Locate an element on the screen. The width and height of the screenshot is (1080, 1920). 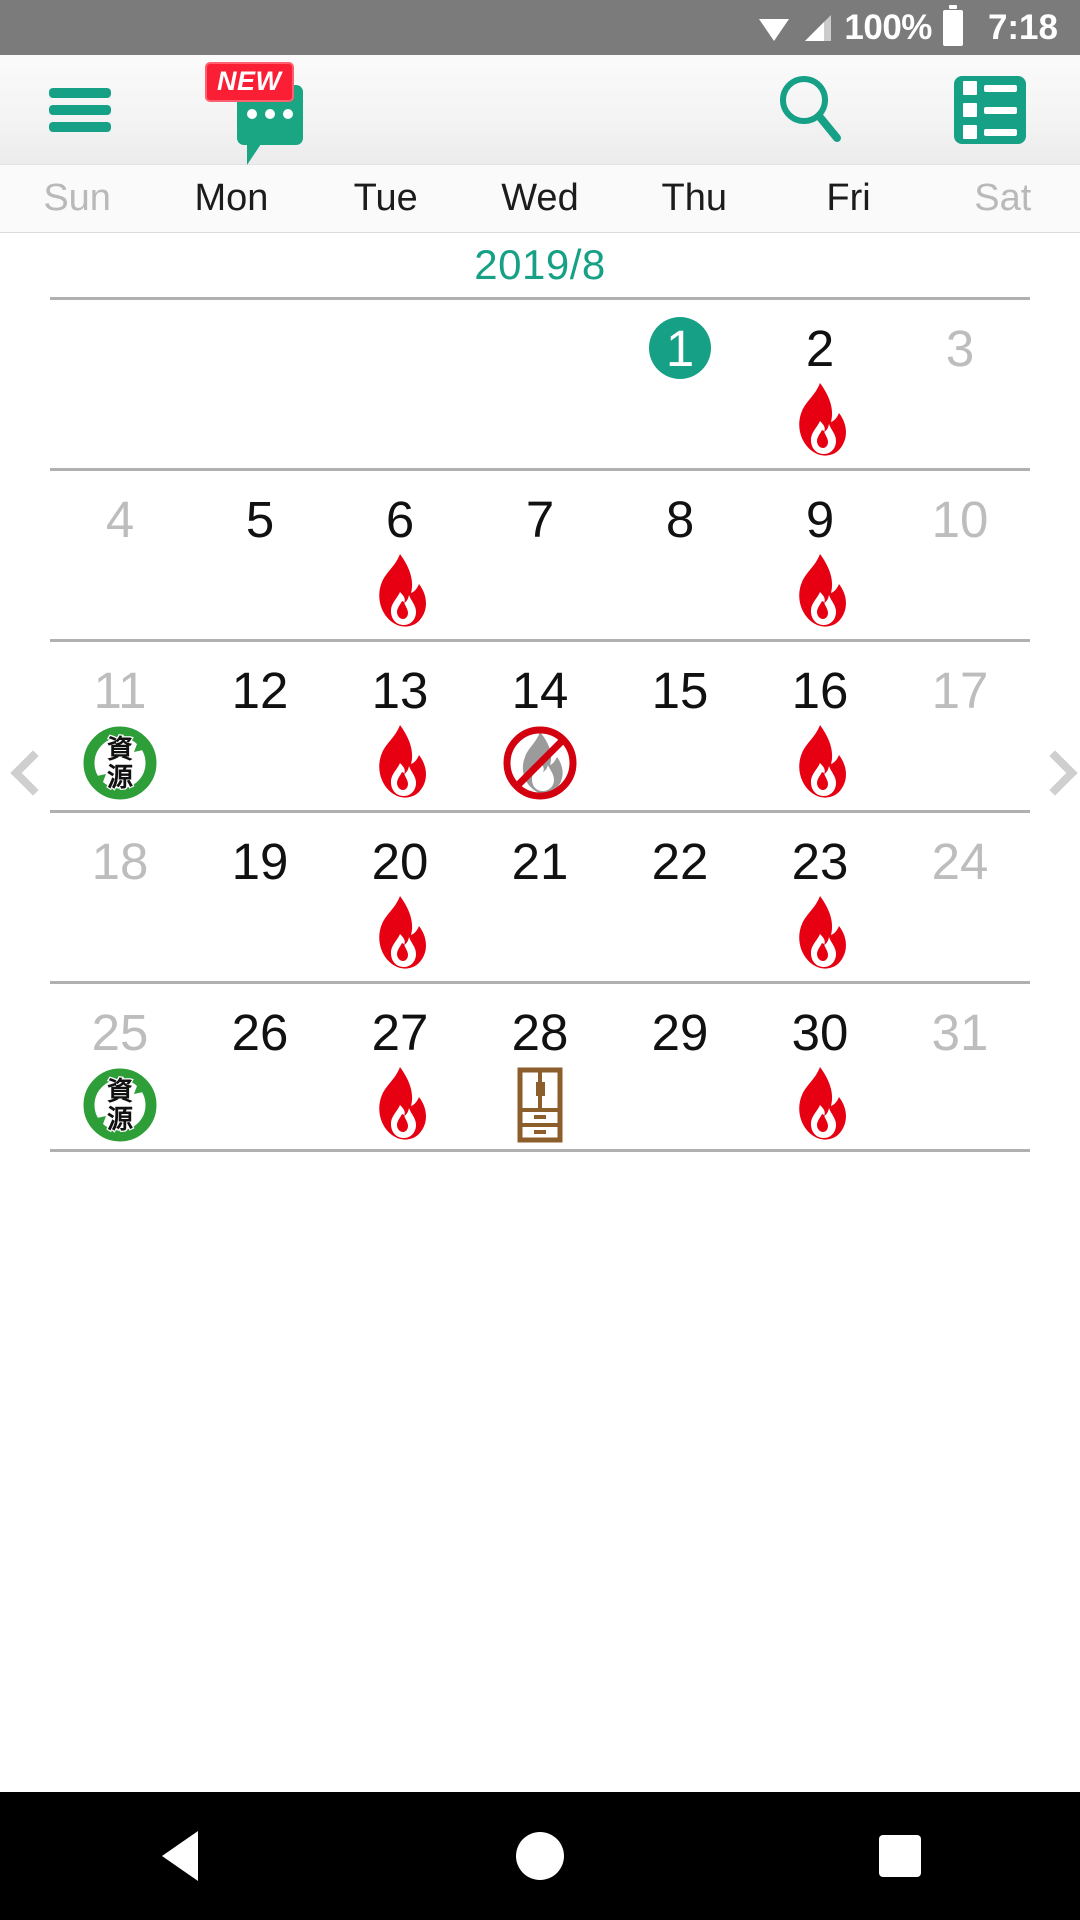
calendar-day-cell: 28 is located at coordinates (540, 1066).